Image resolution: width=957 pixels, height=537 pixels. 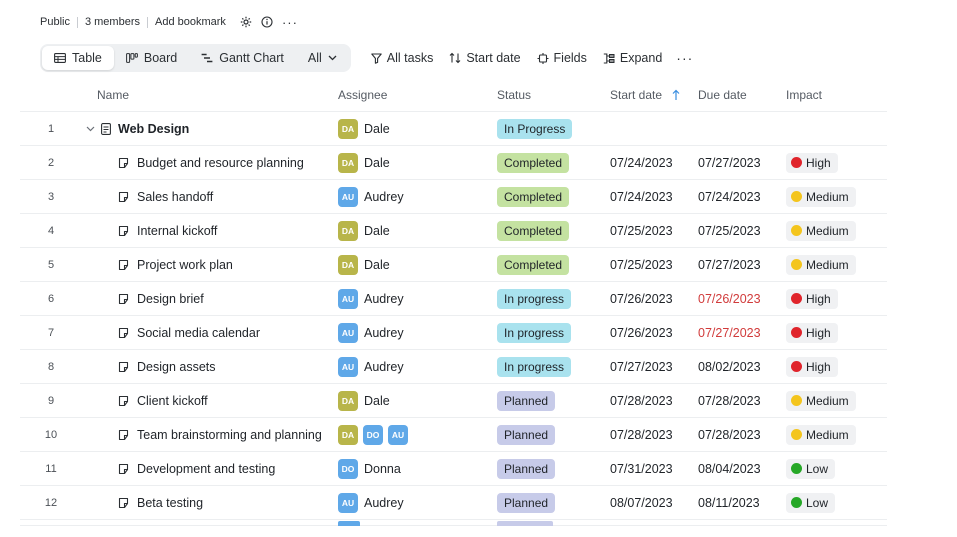 What do you see at coordinates (322, 58) in the screenshot?
I see `views-all-dropdown: All` at bounding box center [322, 58].